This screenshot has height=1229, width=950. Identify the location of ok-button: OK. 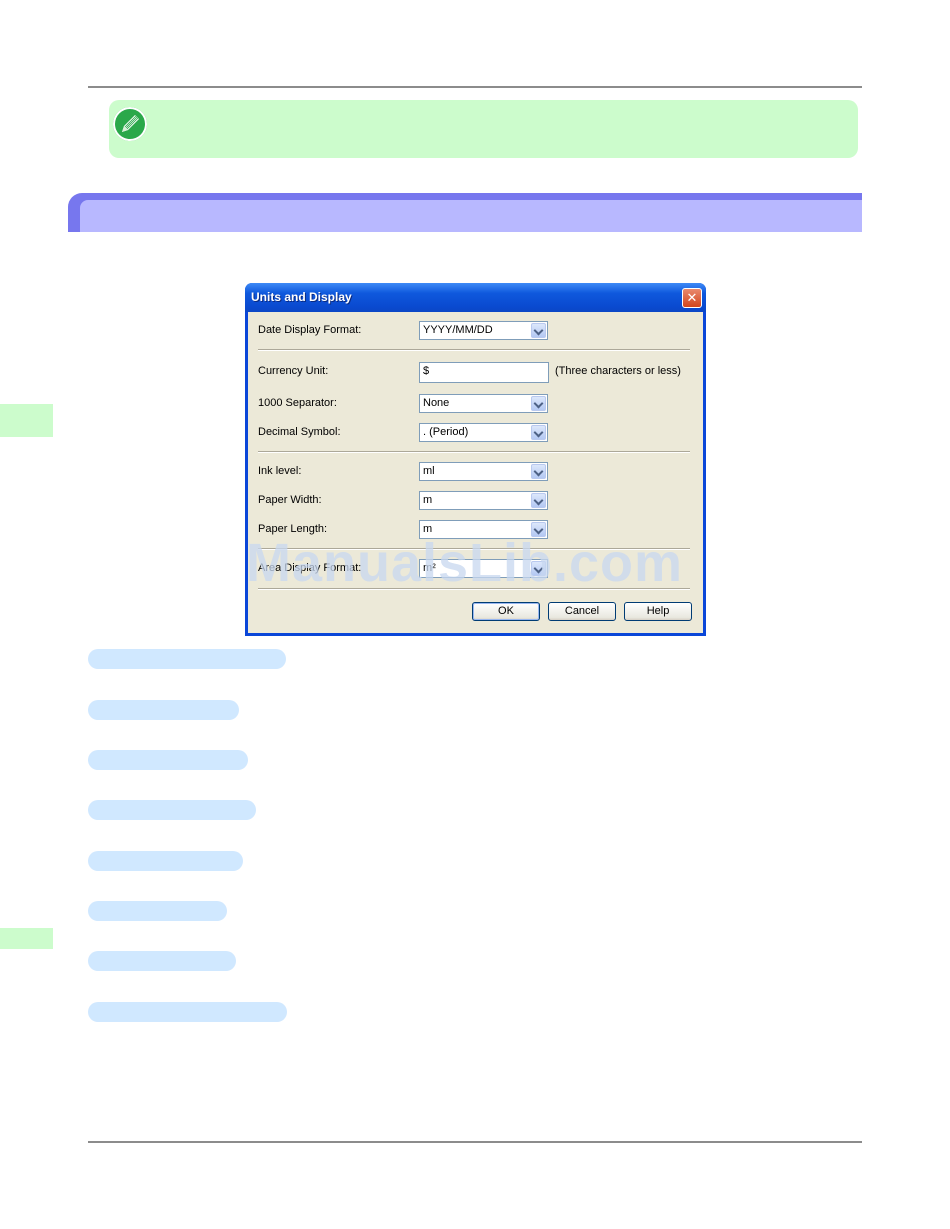
(506, 611).